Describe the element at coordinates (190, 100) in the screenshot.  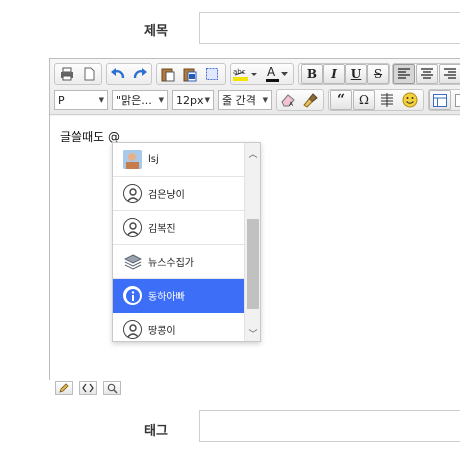
I see `font-size-select-value: 12px` at that location.